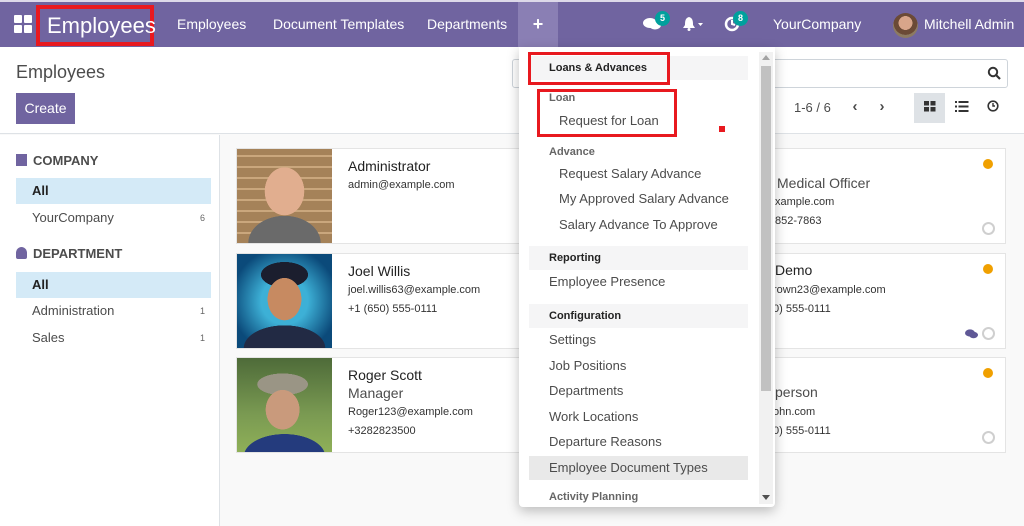 This screenshot has width=1024, height=526. Describe the element at coordinates (766, 497) in the screenshot. I see `scroll-down-arrow-icon` at that location.